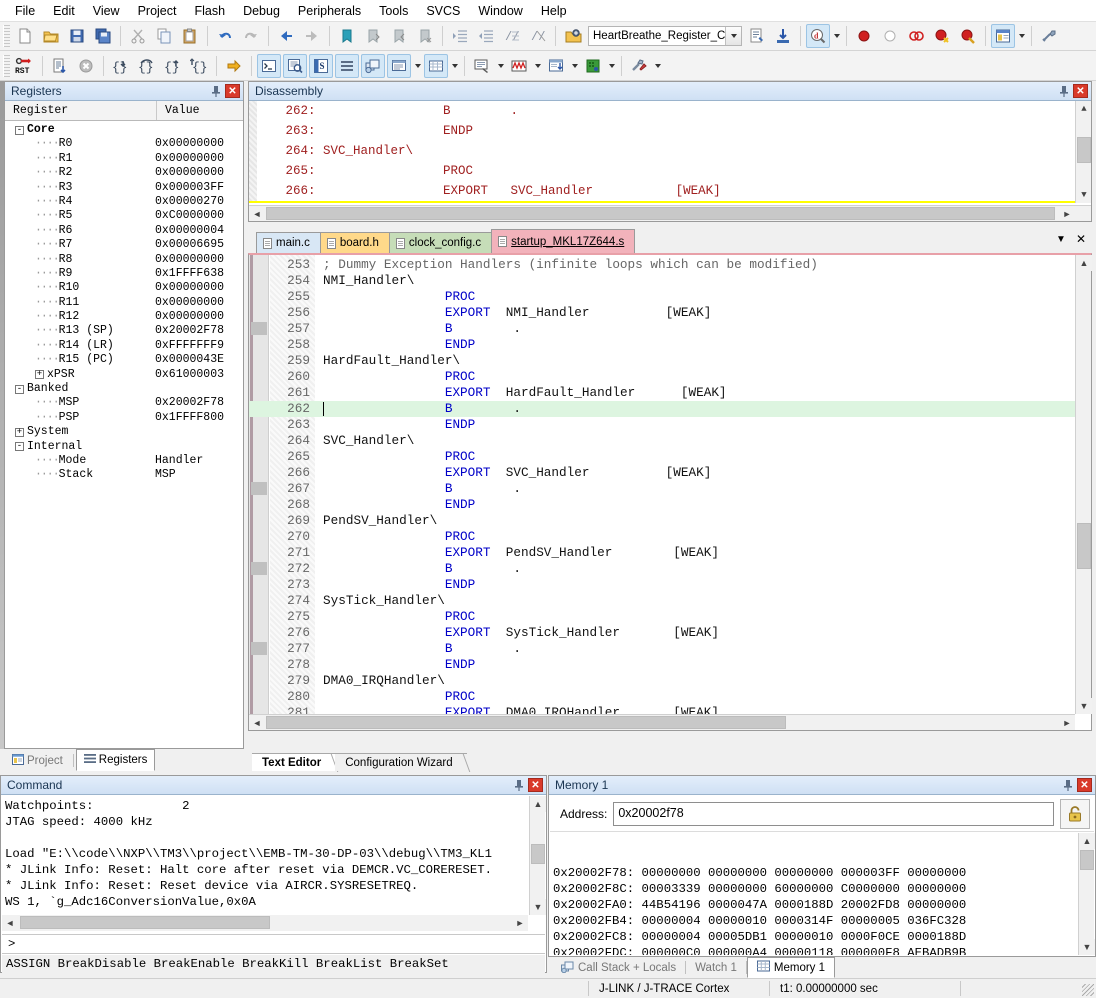 Image resolution: width=1096 pixels, height=998 pixels. I want to click on system-viewer-dropdown, so click(611, 66).